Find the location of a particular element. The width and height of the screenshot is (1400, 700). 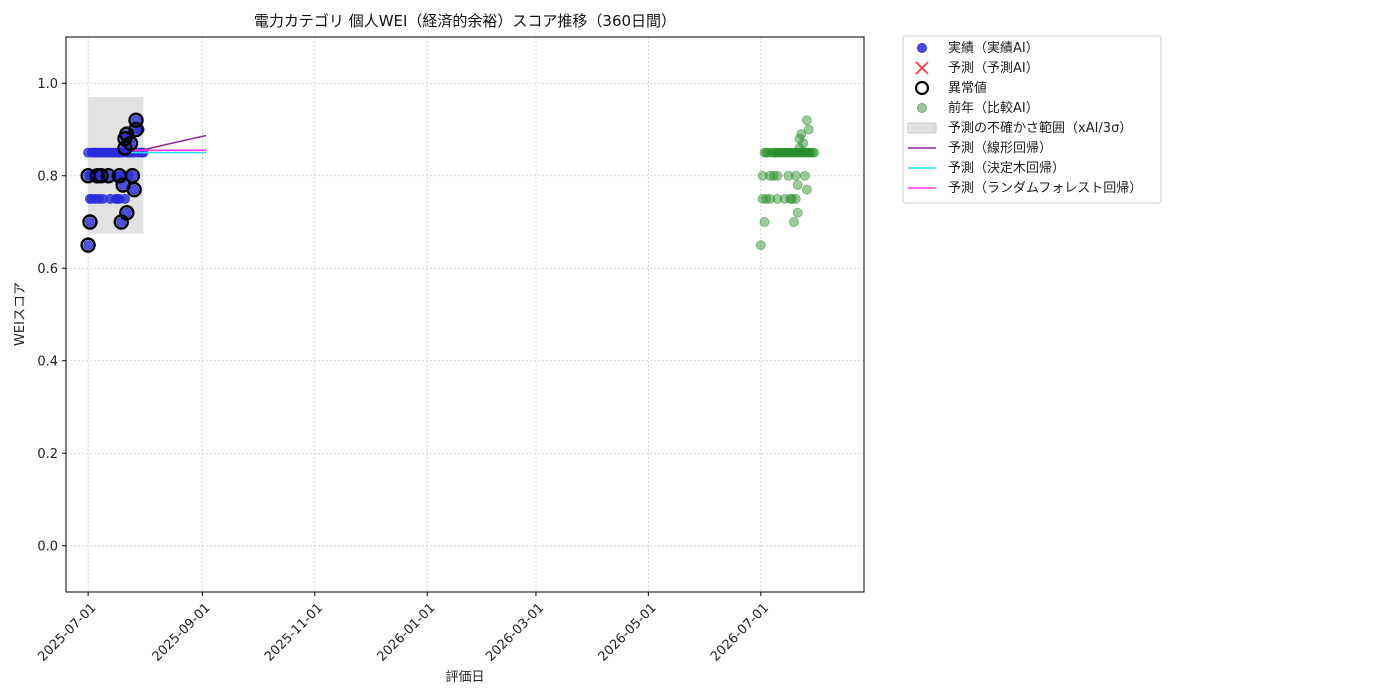

x-tick-label-4: 2026-03-01 is located at coordinates (515, 633).